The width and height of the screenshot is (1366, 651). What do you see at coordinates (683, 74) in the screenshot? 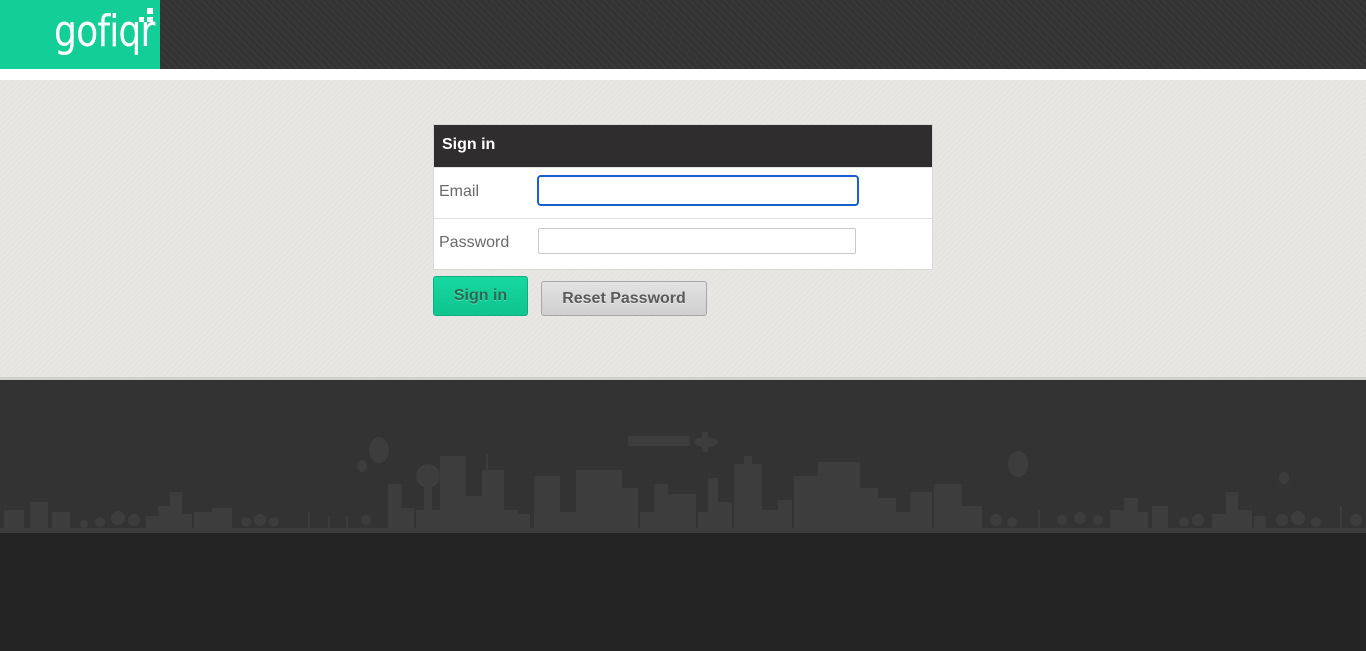
I see `header-separator` at bounding box center [683, 74].